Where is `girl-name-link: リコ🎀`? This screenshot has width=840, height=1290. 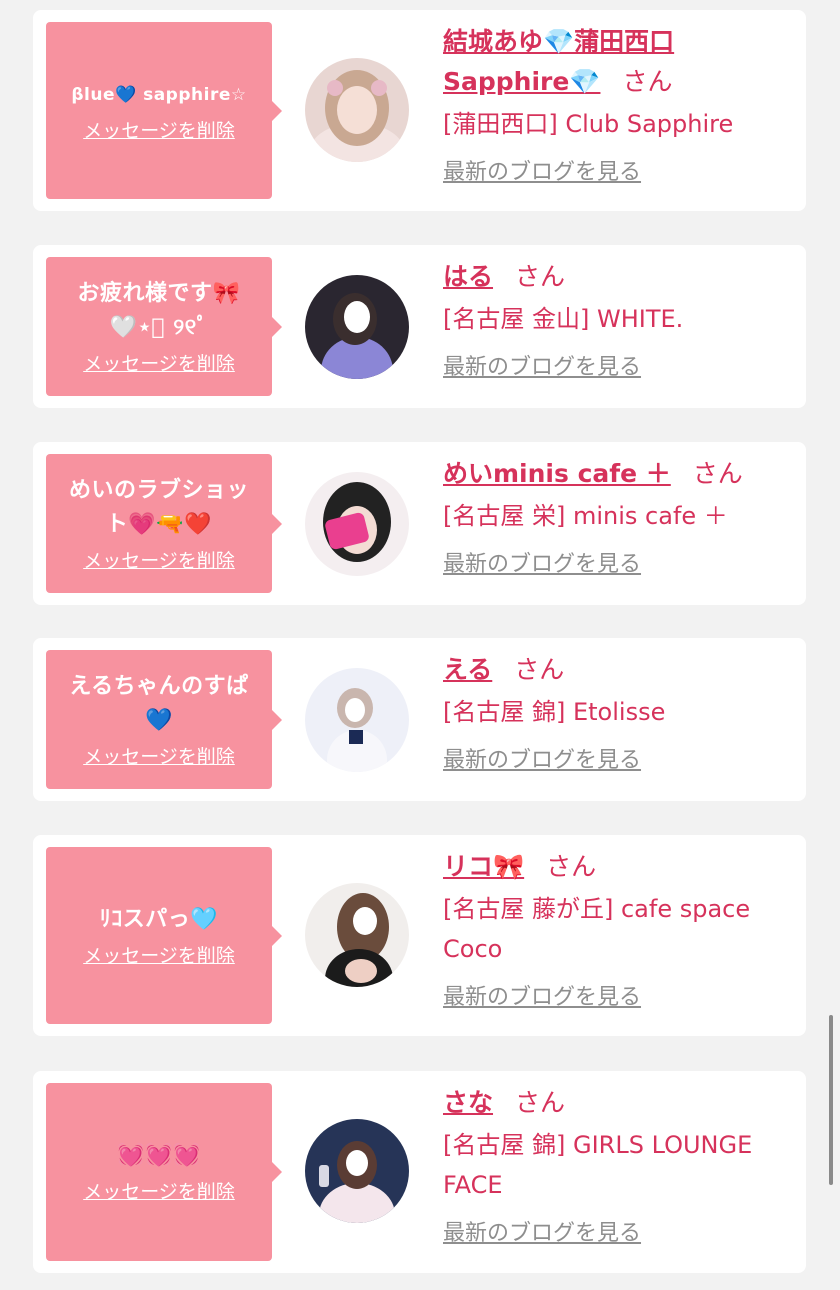 girl-name-link: リコ🎀 is located at coordinates (483, 866).